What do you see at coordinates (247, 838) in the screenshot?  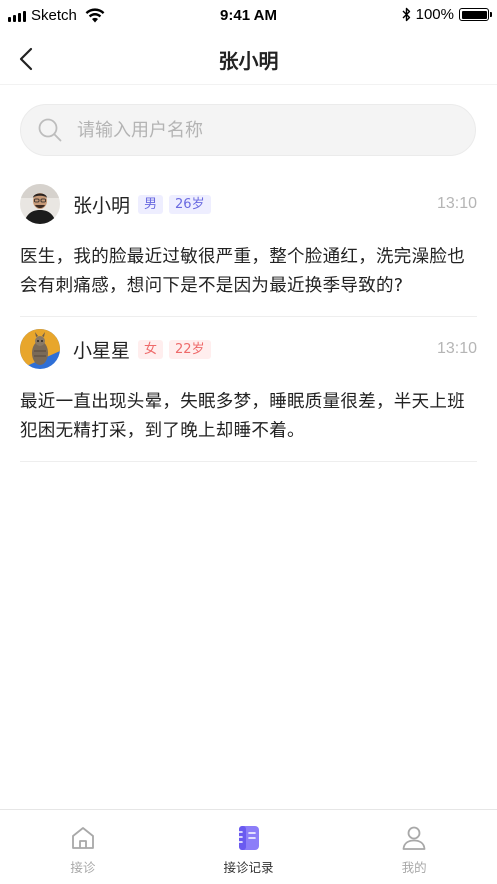 I see `notebook-icon` at bounding box center [247, 838].